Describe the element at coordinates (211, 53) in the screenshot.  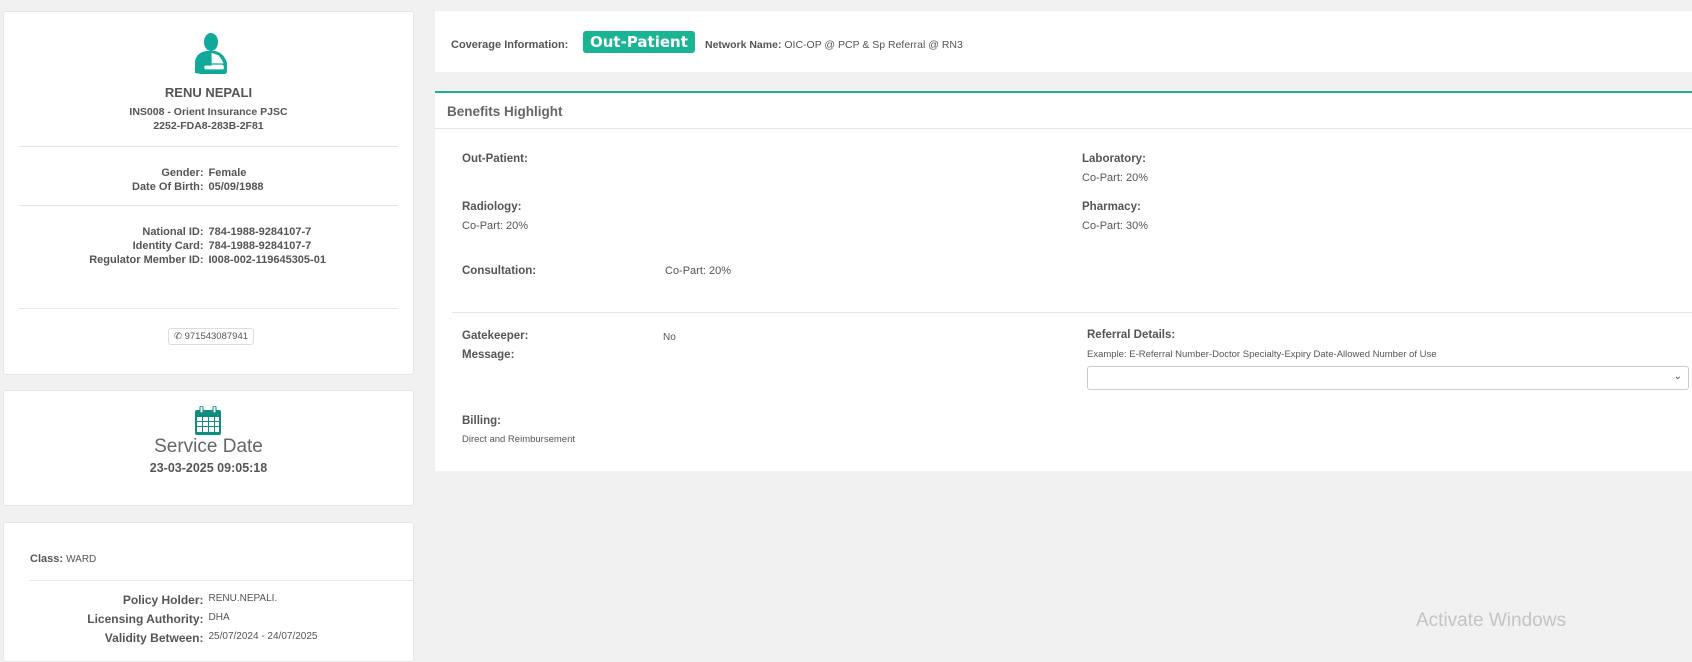
I see `patient-icon` at that location.